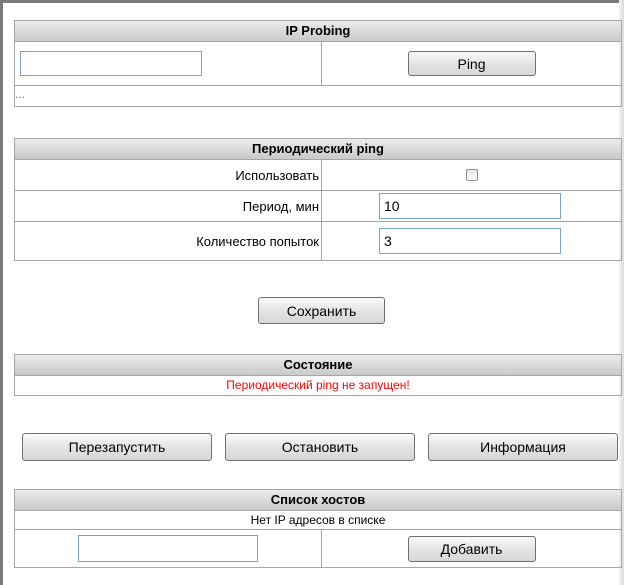 The width and height of the screenshot is (624, 585). Describe the element at coordinates (318, 500) in the screenshot. I see `host-list-title: Список хостов` at that location.